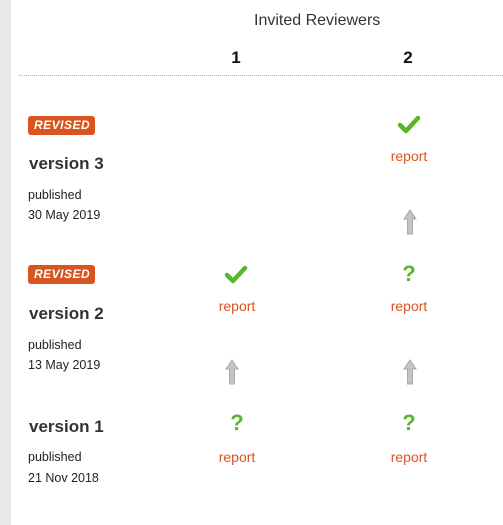 Image resolution: width=503 pixels, height=525 pixels. Describe the element at coordinates (66, 164) in the screenshot. I see `version-3-title: version 3` at that location.